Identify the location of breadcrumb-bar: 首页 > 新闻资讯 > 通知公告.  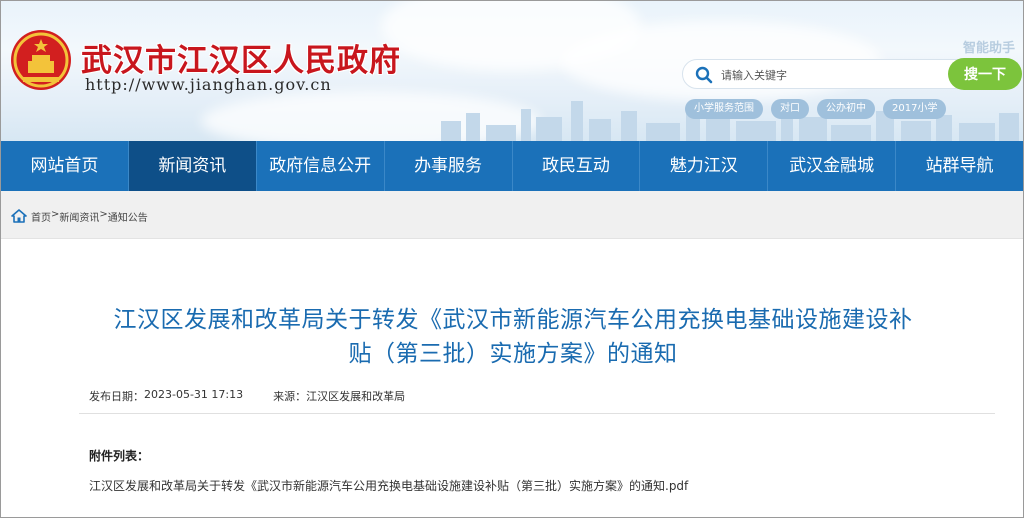
(512, 215).